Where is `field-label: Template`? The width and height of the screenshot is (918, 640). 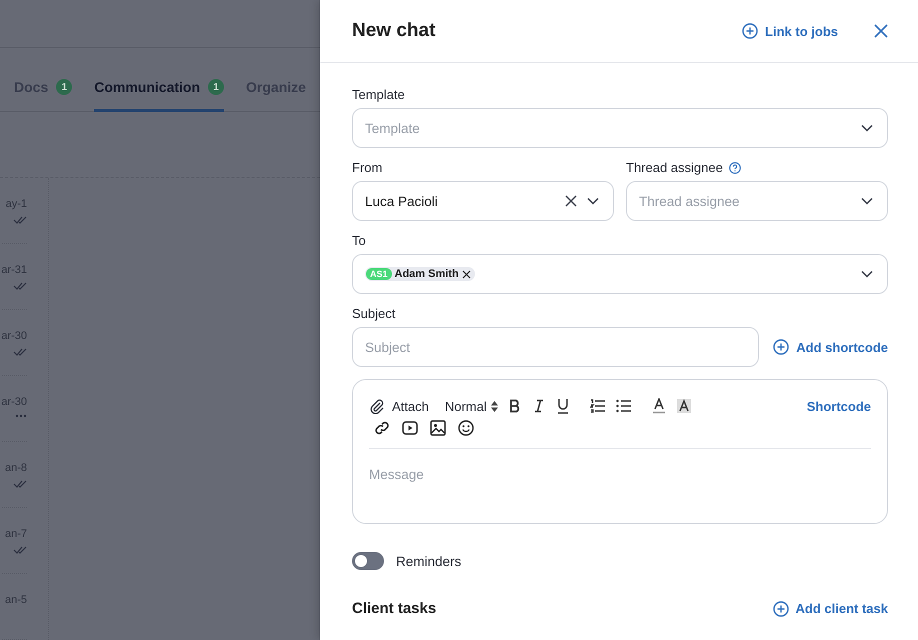 field-label: Template is located at coordinates (379, 94).